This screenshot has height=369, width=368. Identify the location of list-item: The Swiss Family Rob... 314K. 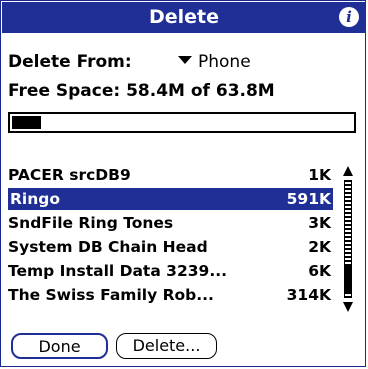
(170, 295).